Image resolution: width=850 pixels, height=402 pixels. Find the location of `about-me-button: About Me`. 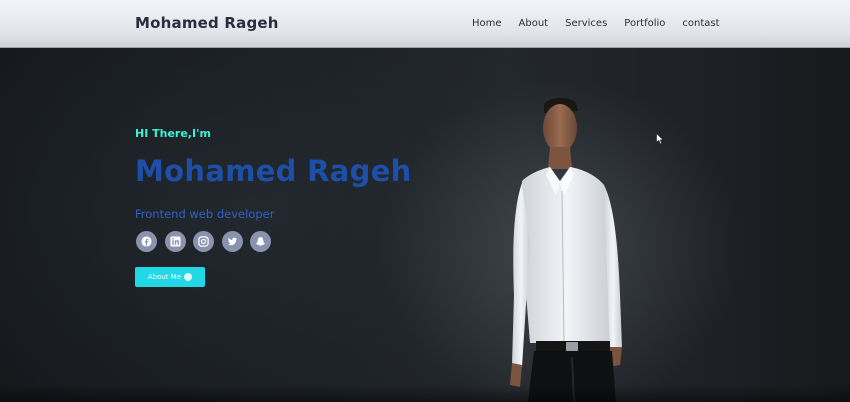

about-me-button: About Me is located at coordinates (170, 277).